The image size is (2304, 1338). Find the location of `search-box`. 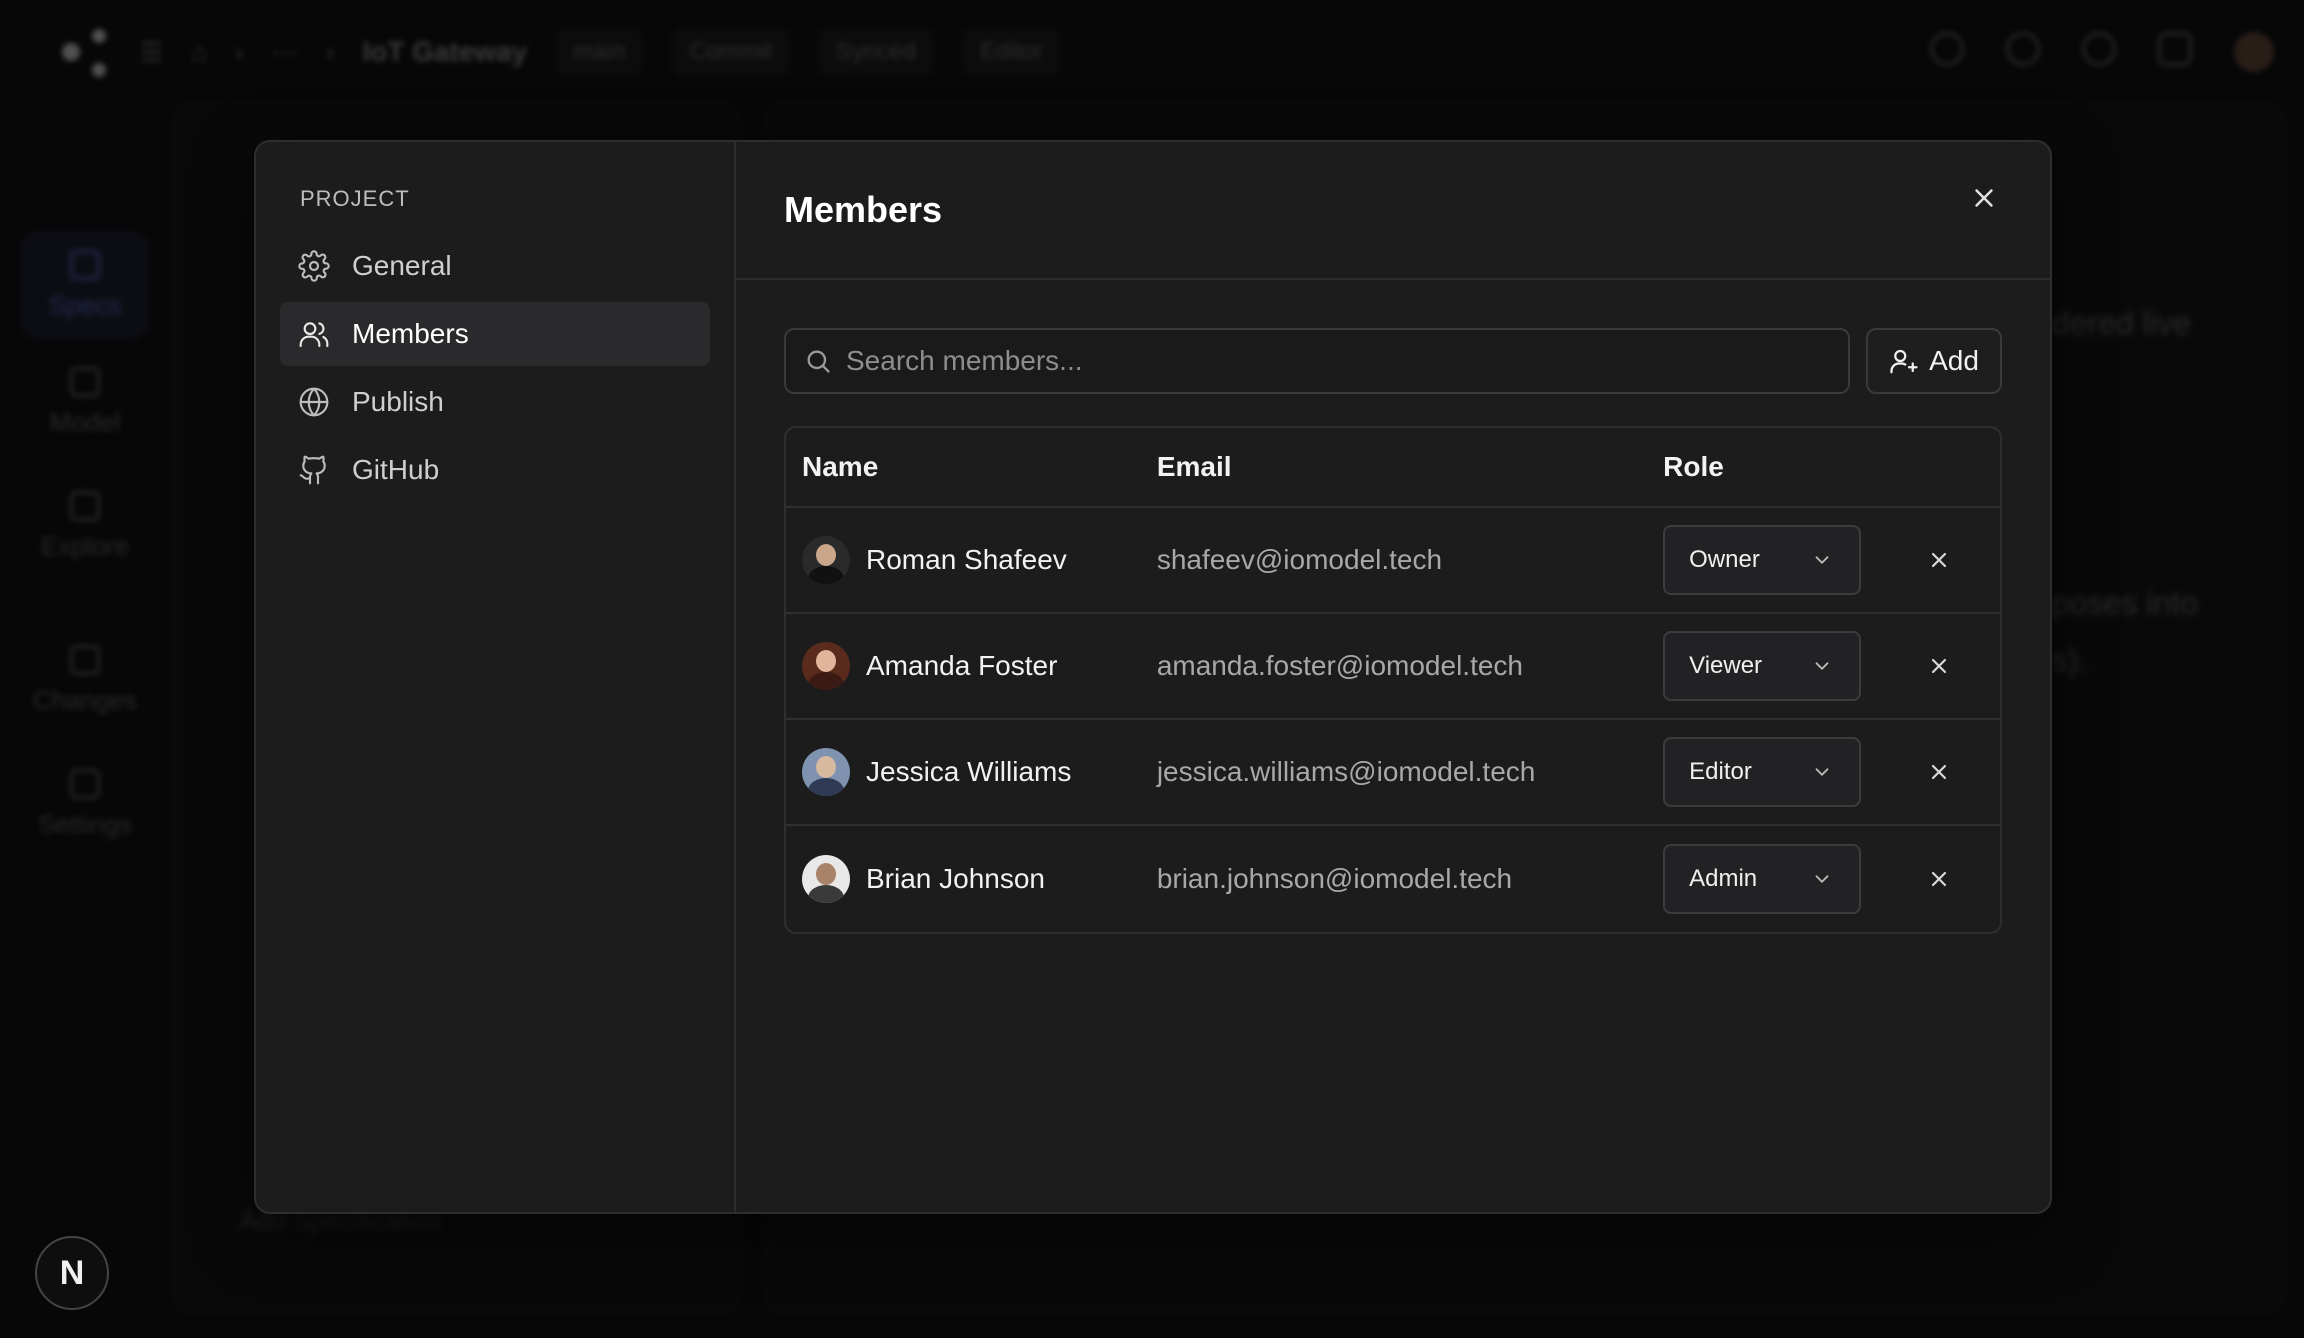

search-box is located at coordinates (1317, 361).